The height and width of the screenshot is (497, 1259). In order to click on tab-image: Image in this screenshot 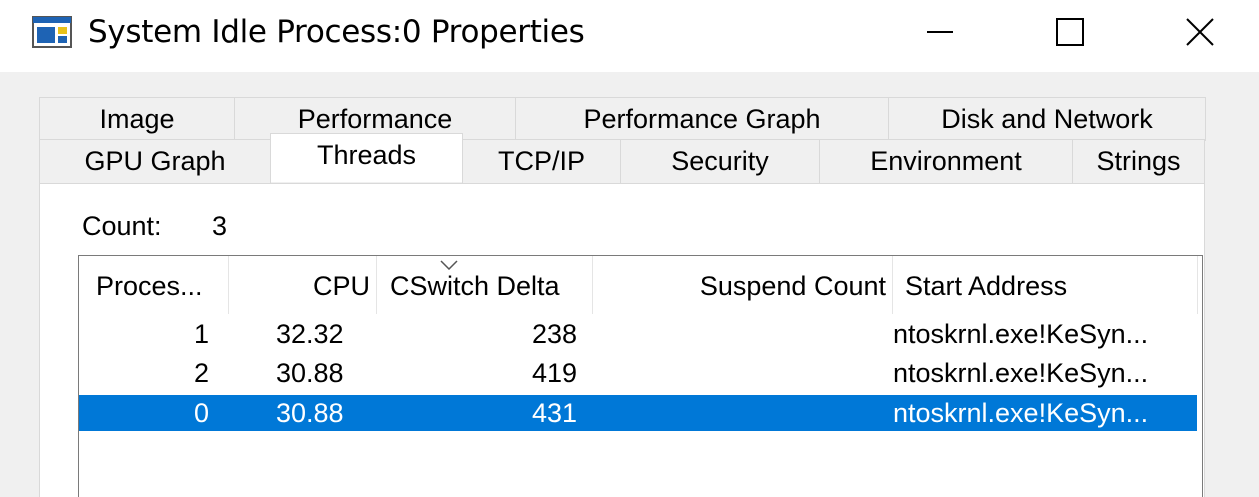, I will do `click(137, 119)`.